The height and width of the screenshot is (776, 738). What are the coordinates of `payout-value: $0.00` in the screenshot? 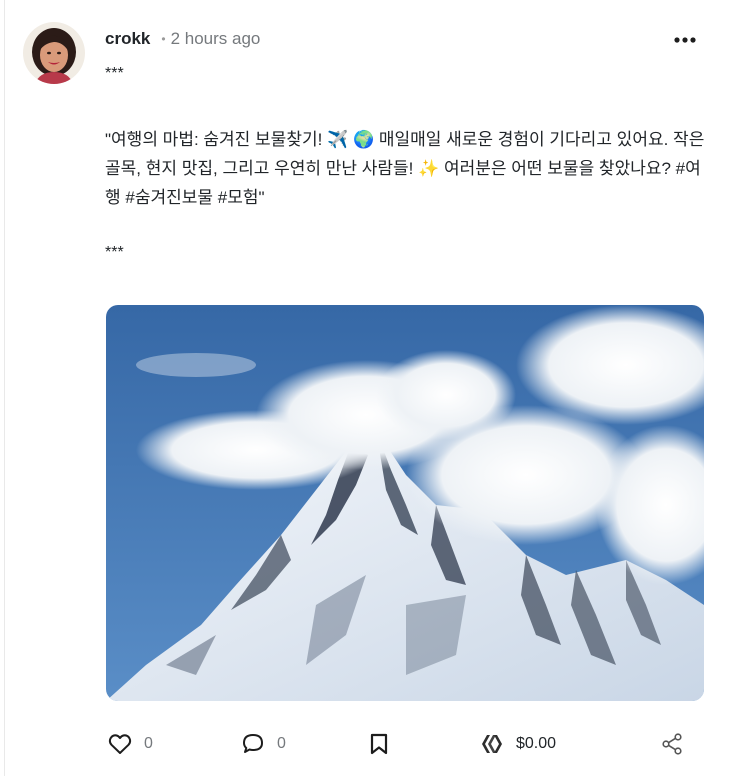 It's located at (536, 743).